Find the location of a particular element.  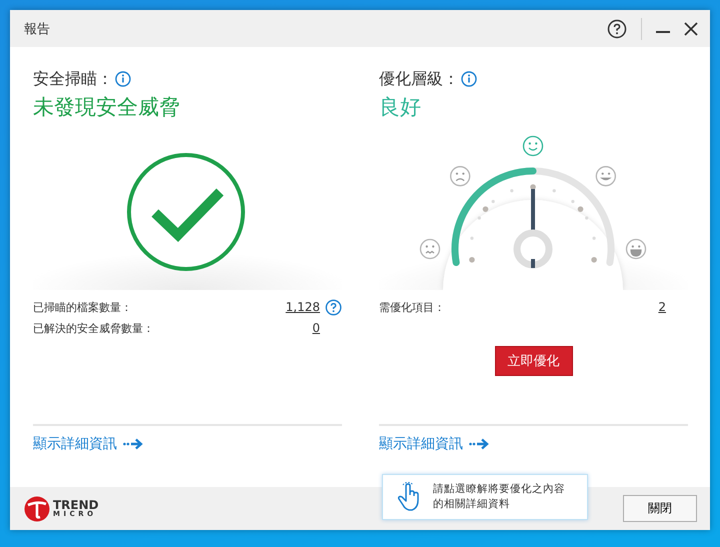

stat-label: 已掃瞄的檔案數量： is located at coordinates (83, 307).